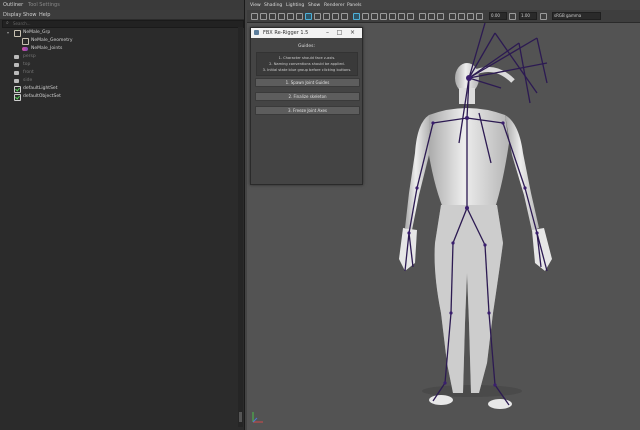  What do you see at coordinates (273, 5) in the screenshot?
I see `menu-shading: Shading` at bounding box center [273, 5].